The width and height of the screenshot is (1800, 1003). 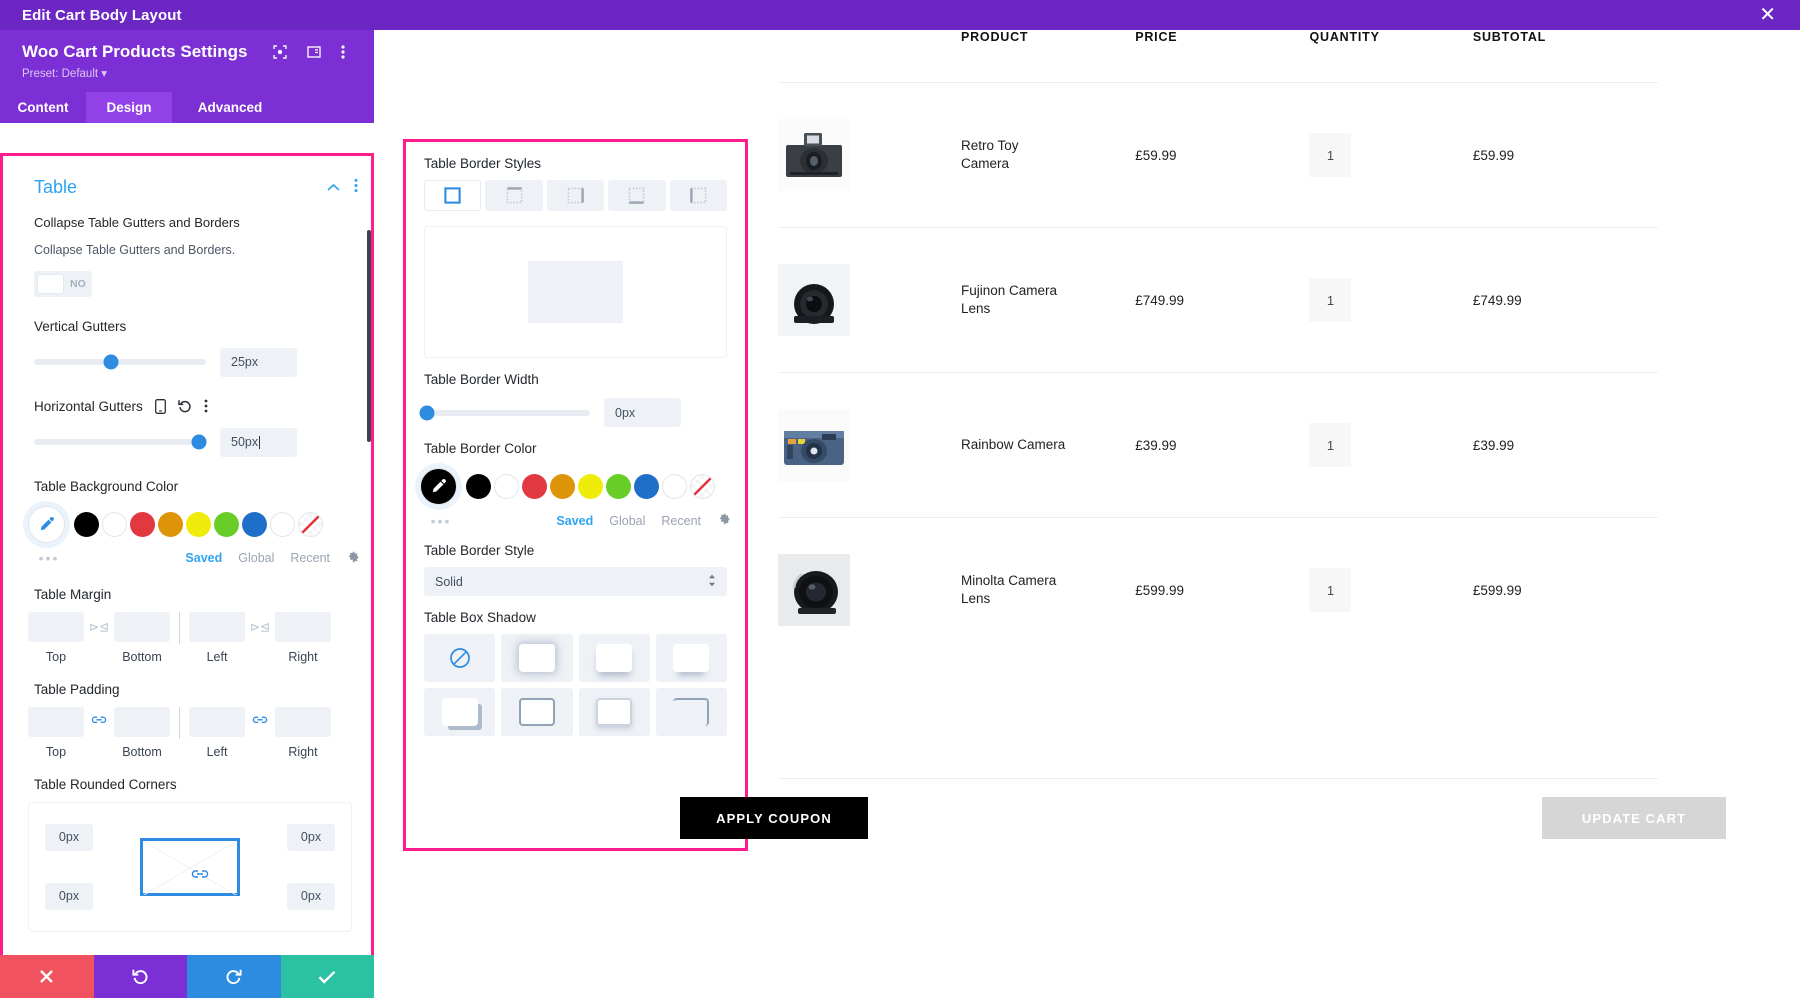 I want to click on retro-toy-camera-thumb, so click(x=814, y=155).